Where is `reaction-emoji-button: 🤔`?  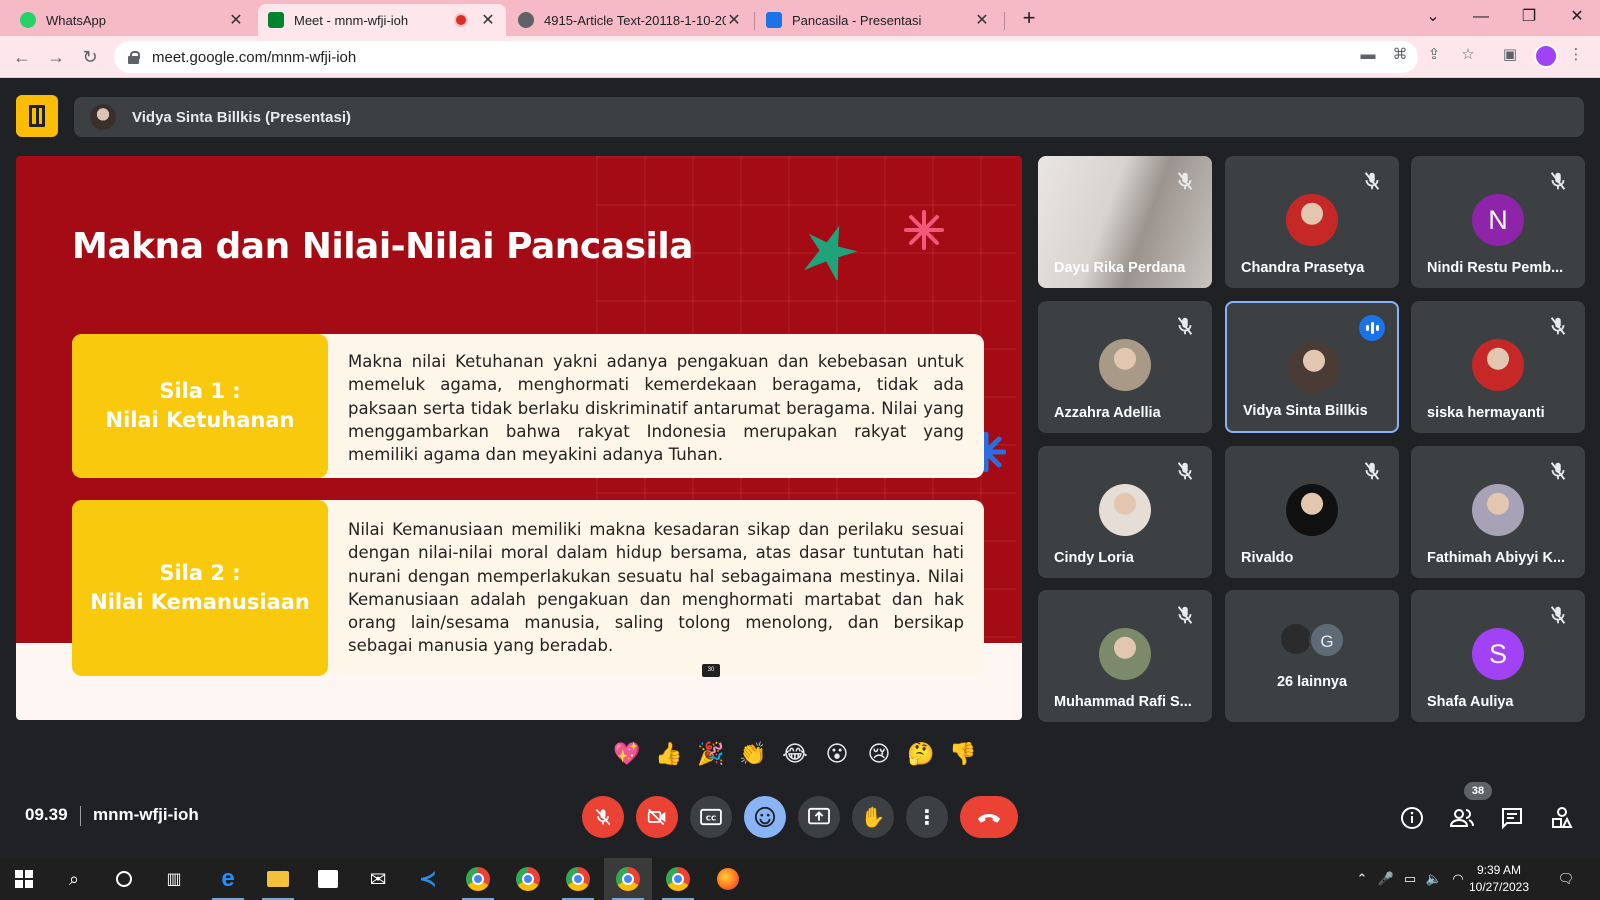 reaction-emoji-button: 🤔 is located at coordinates (921, 754).